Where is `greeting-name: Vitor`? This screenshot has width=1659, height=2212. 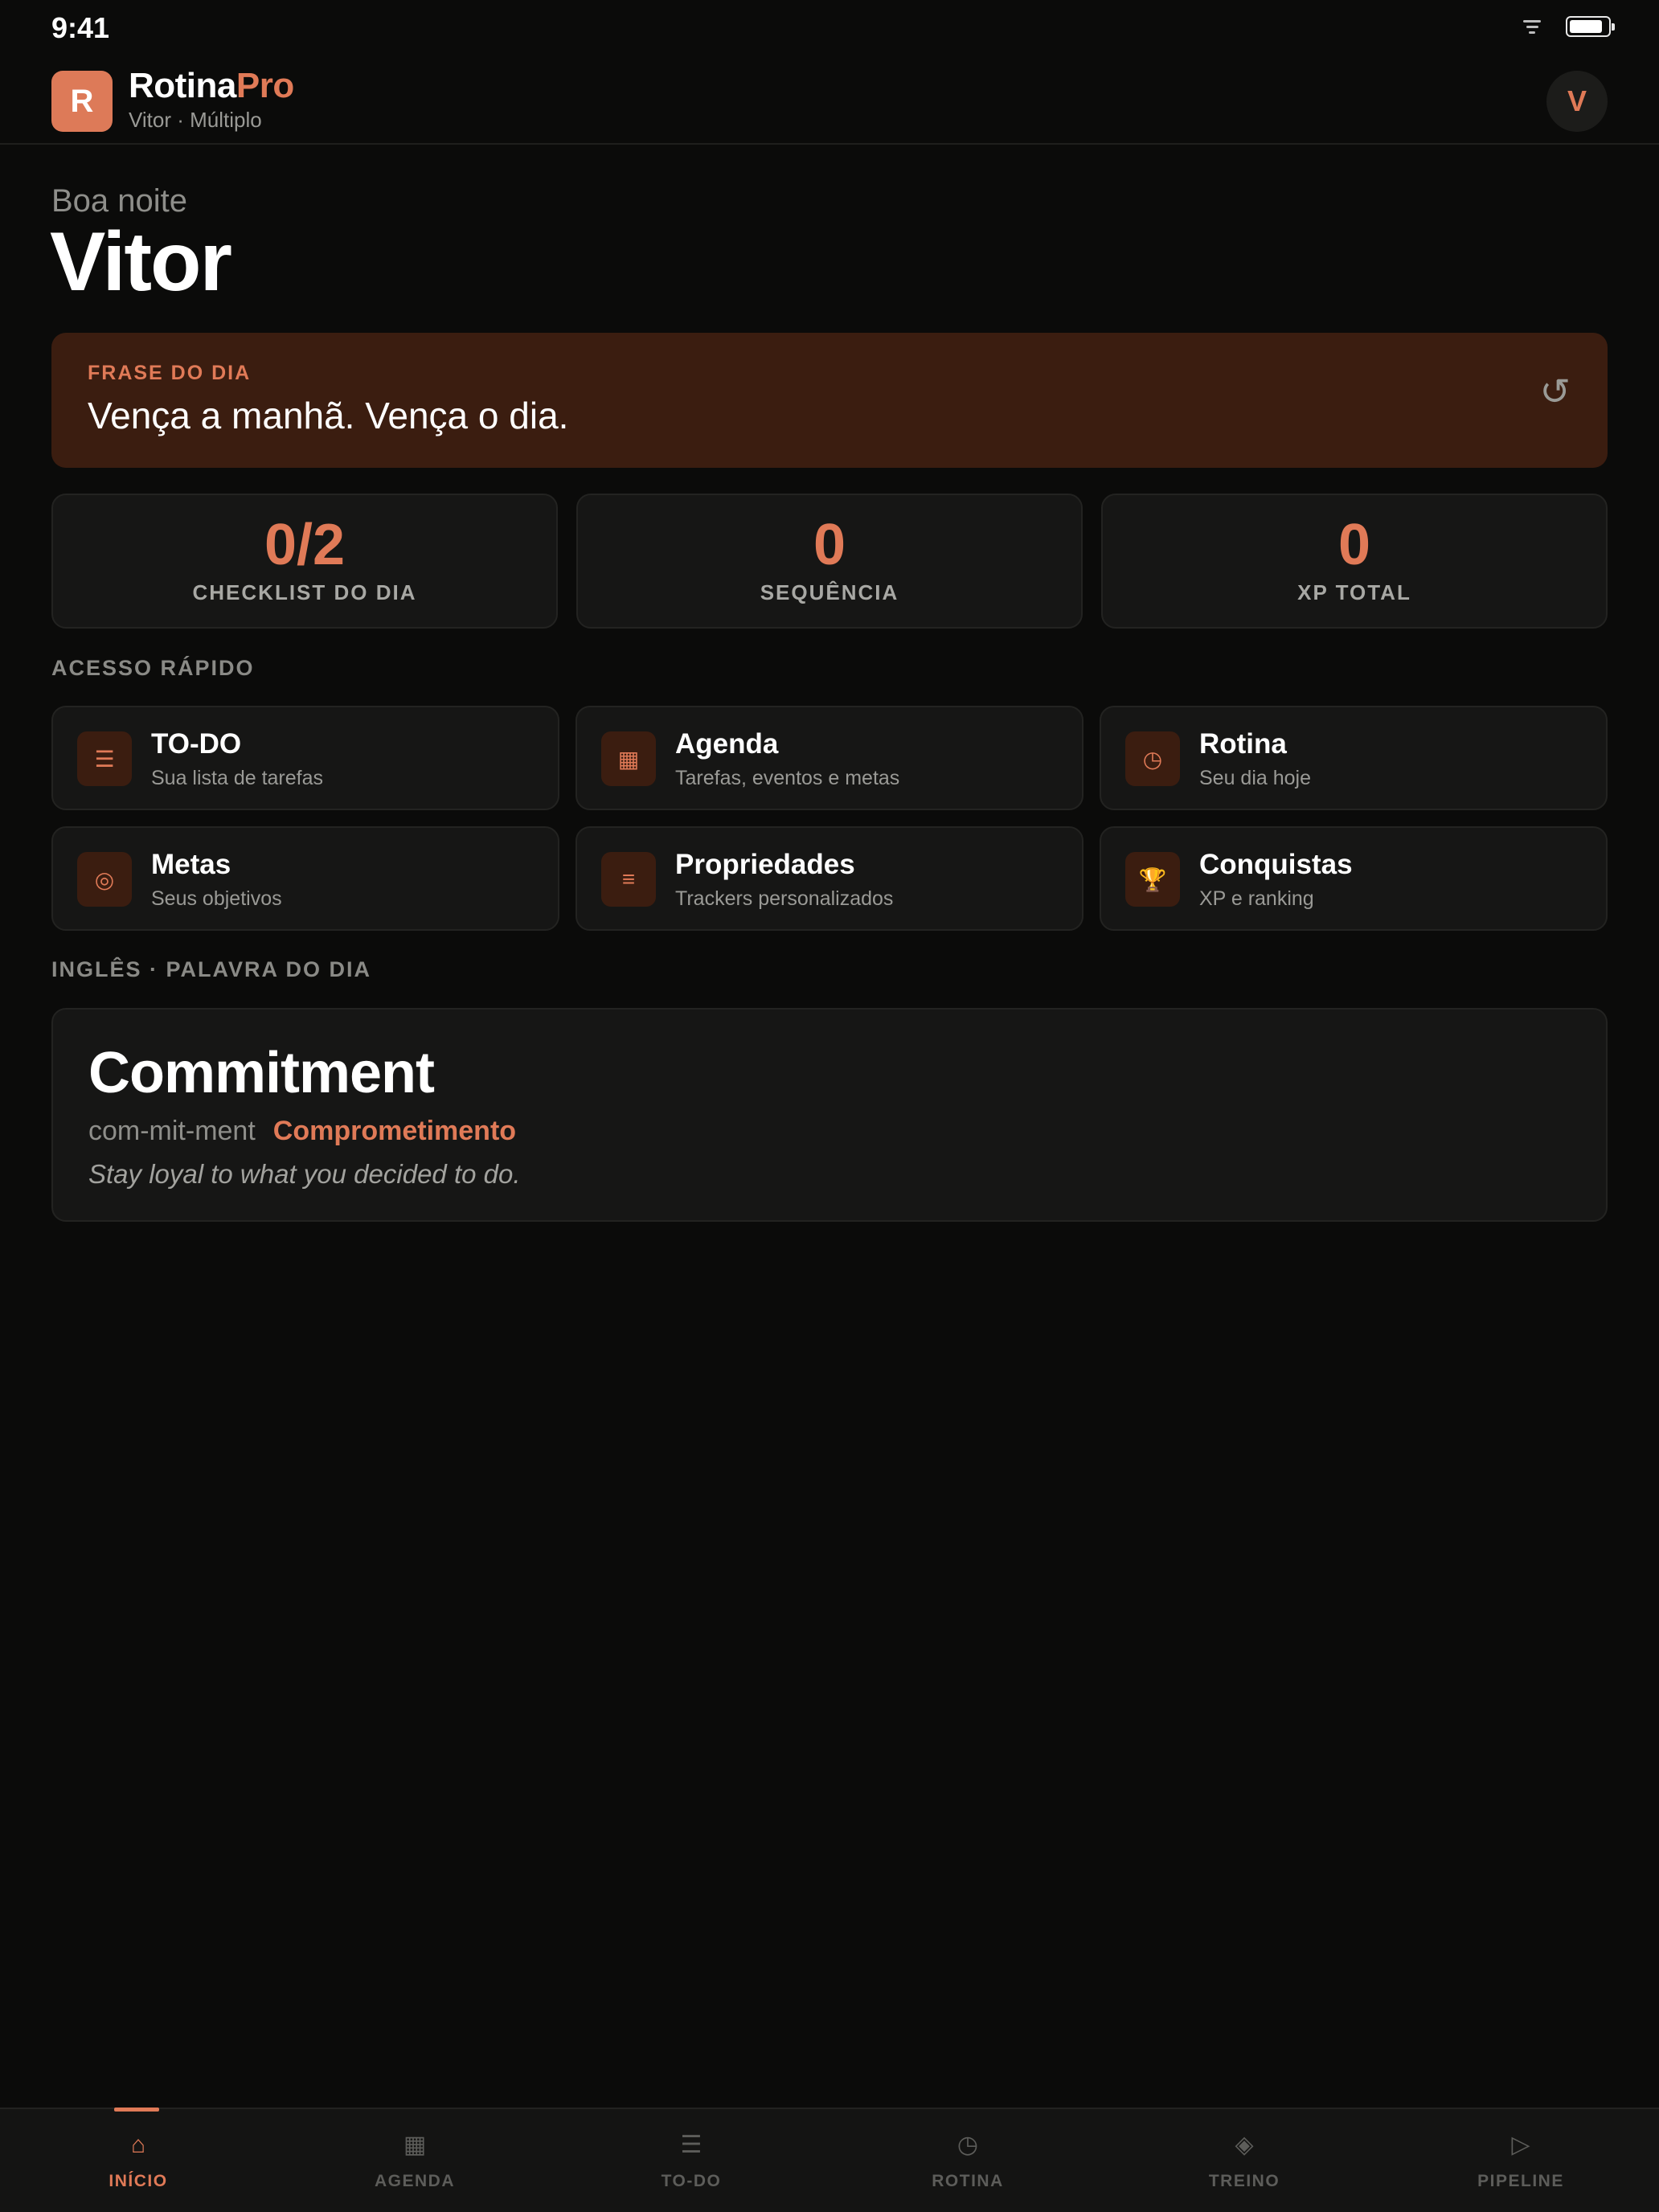 greeting-name: Vitor is located at coordinates (141, 262).